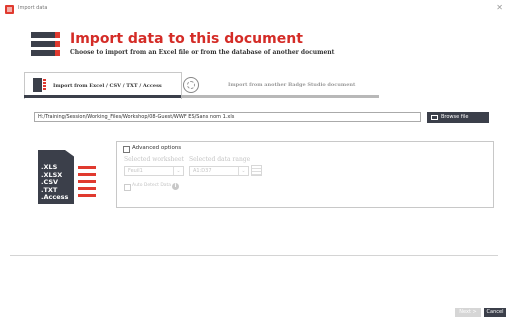 This screenshot has height=320, width=508. I want to click on browse-file-button: Browse file, so click(458, 117).